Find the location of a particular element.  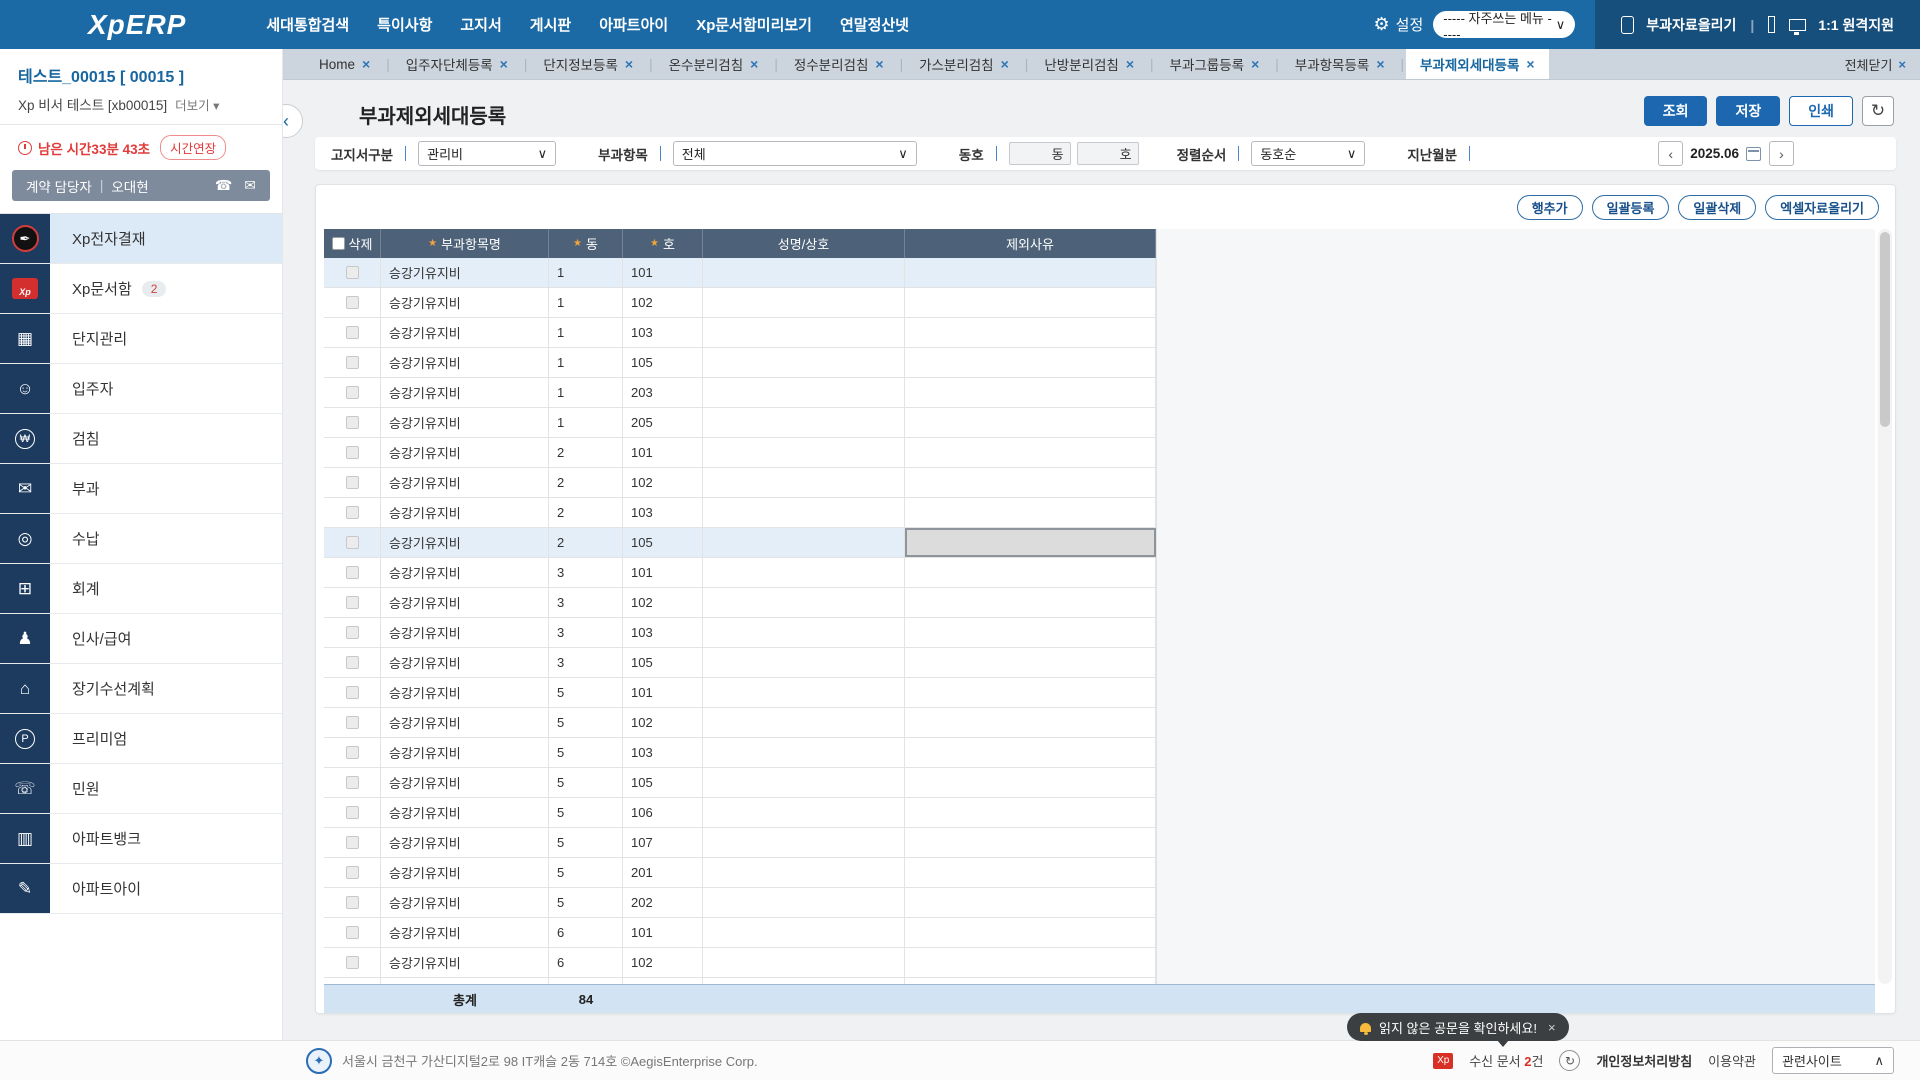

tab: 난방분리검침 × is located at coordinates (1089, 64).